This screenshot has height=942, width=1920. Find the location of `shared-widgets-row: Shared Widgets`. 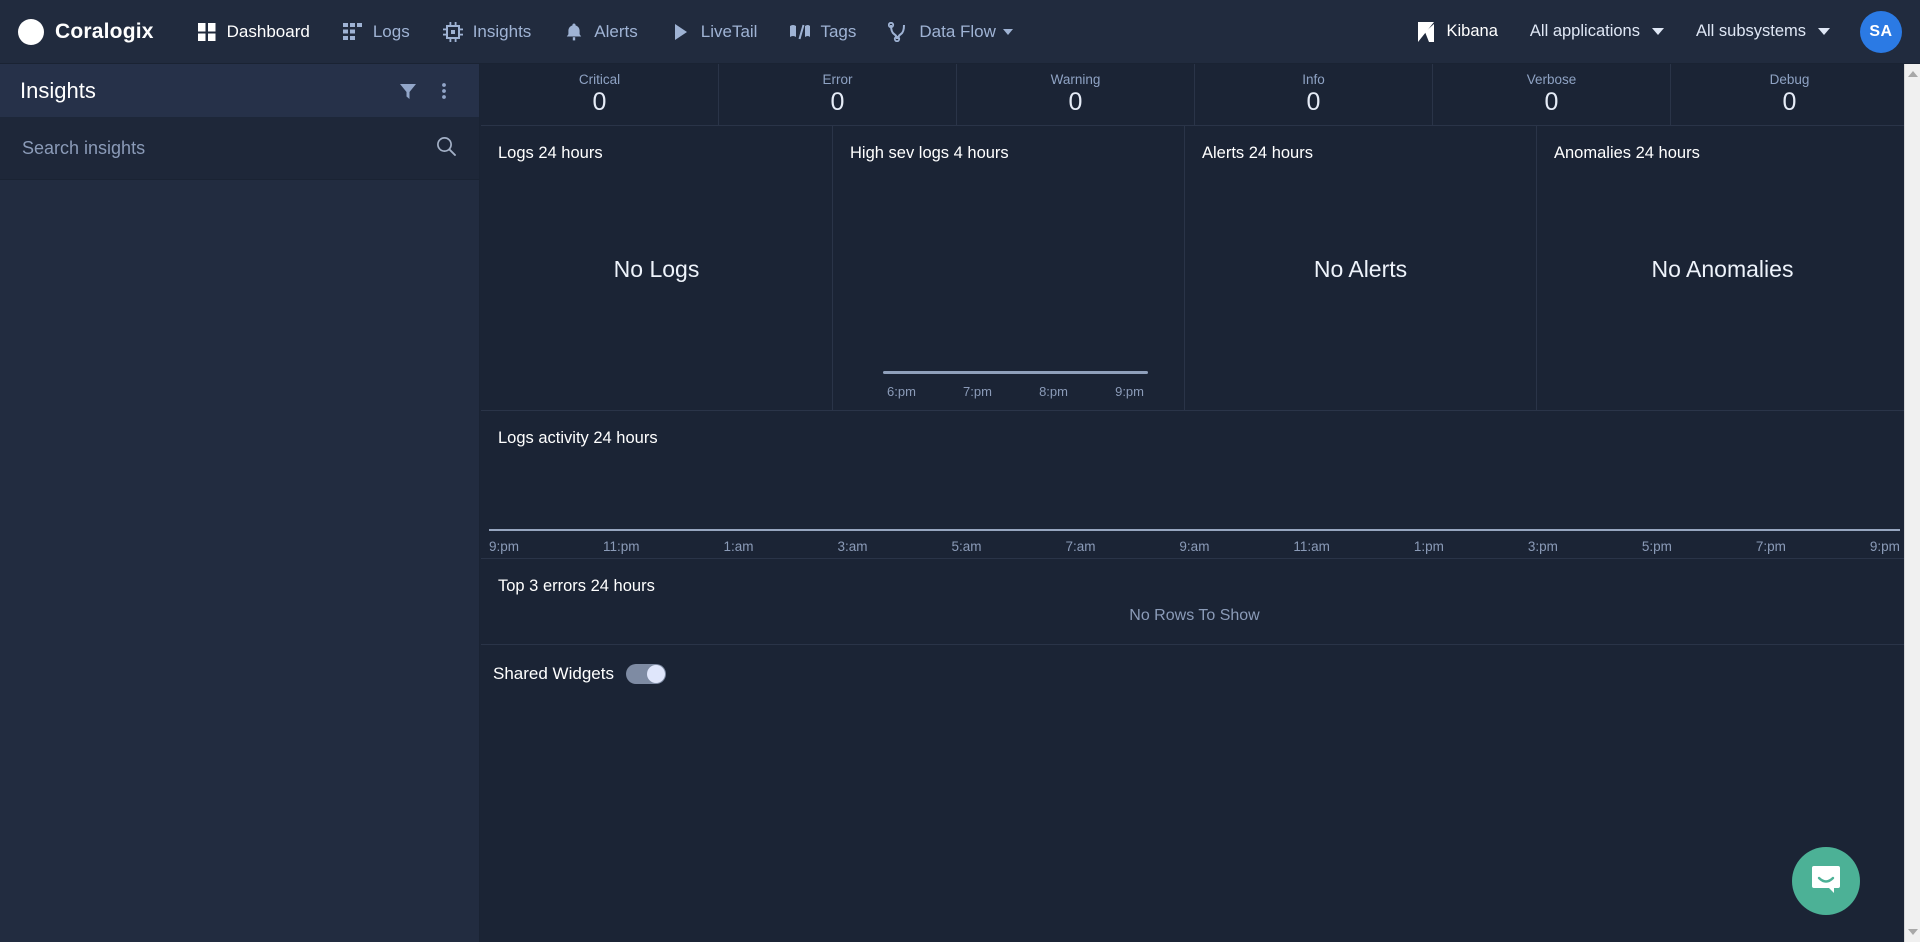

shared-widgets-row: Shared Widgets is located at coordinates (1194, 674).